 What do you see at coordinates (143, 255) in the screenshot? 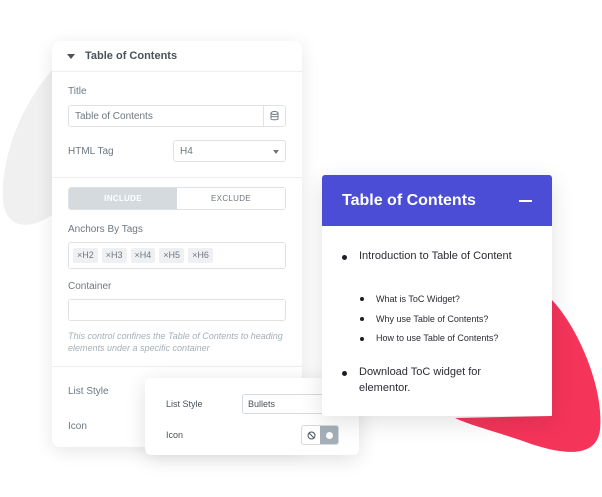
I see `tag-h4: ×H4` at bounding box center [143, 255].